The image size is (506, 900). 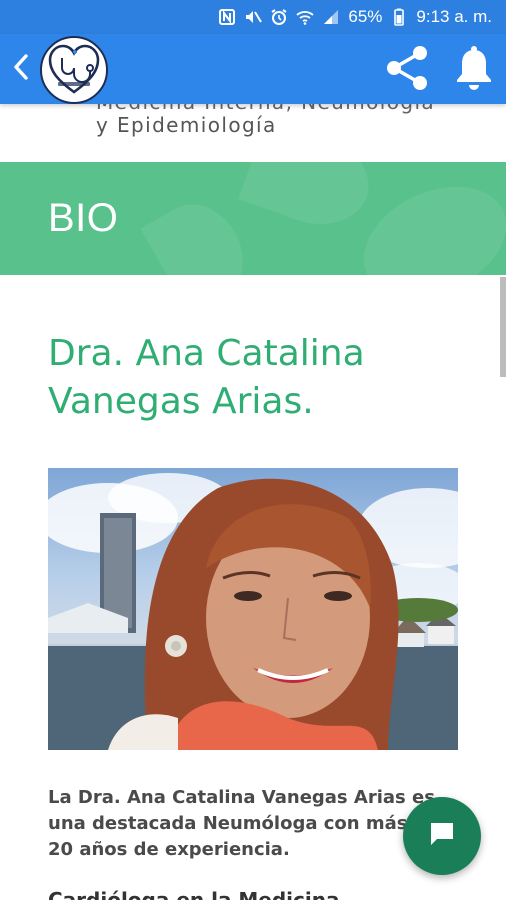 What do you see at coordinates (194, 894) in the screenshot?
I see `next-heading: Cardióloga en la Medicina` at bounding box center [194, 894].